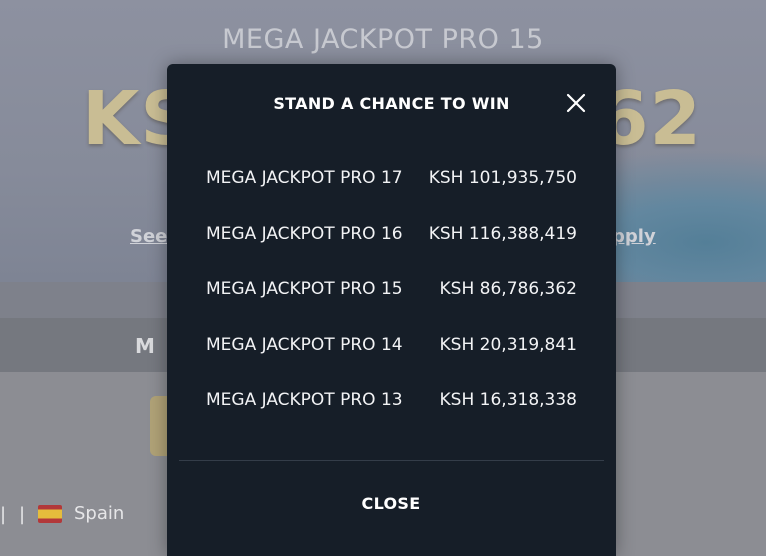 The image size is (766, 556). I want to click on section-label: M, so click(146, 346).